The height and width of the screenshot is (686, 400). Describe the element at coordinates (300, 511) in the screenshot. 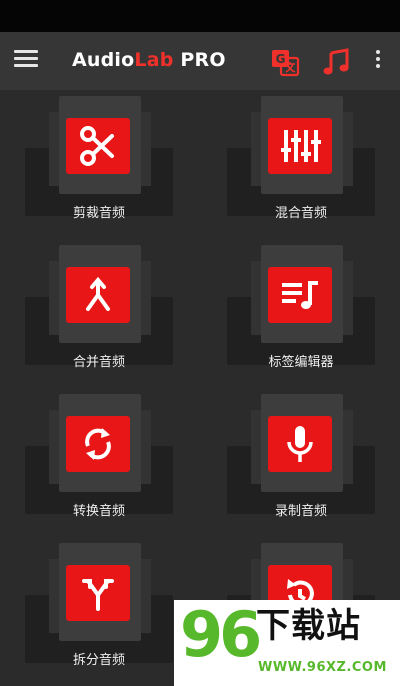

I see `tool-label: 录制音频` at that location.